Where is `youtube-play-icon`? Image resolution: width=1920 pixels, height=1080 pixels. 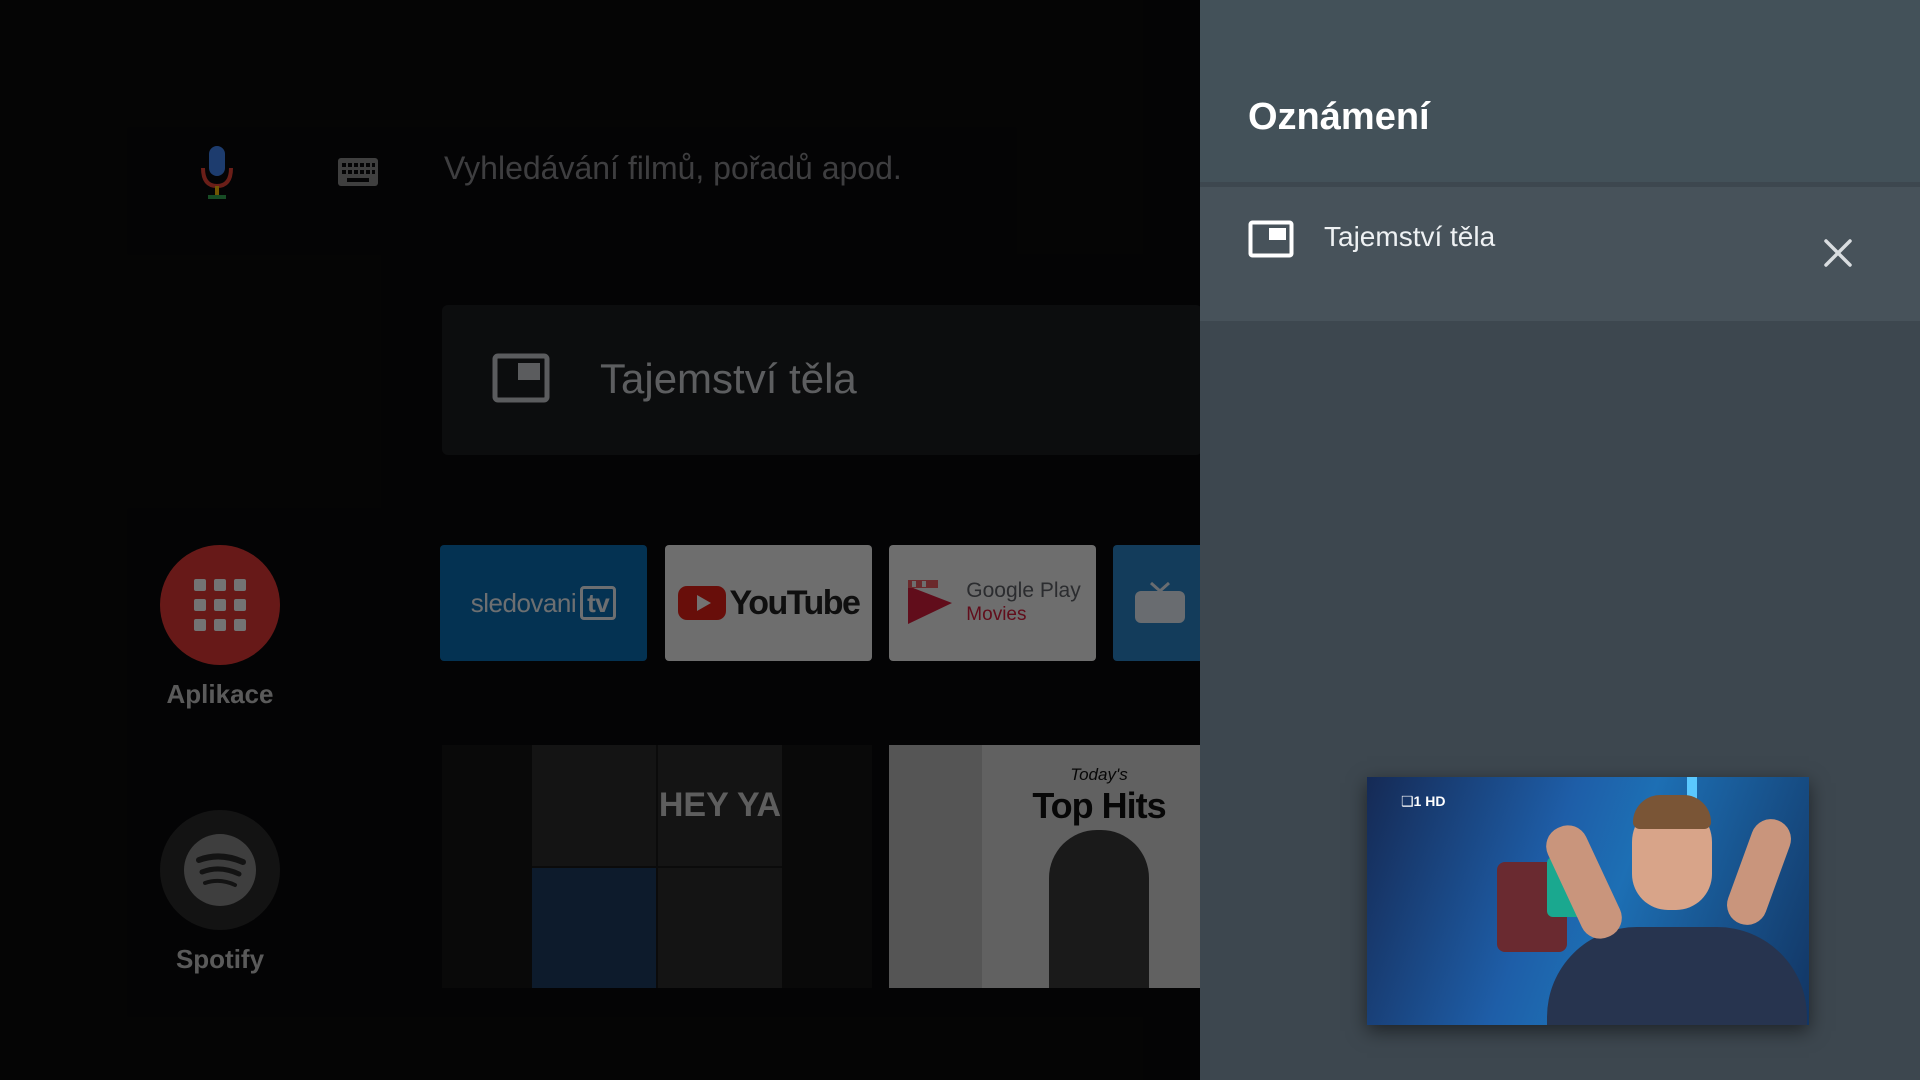
youtube-play-icon is located at coordinates (701, 603).